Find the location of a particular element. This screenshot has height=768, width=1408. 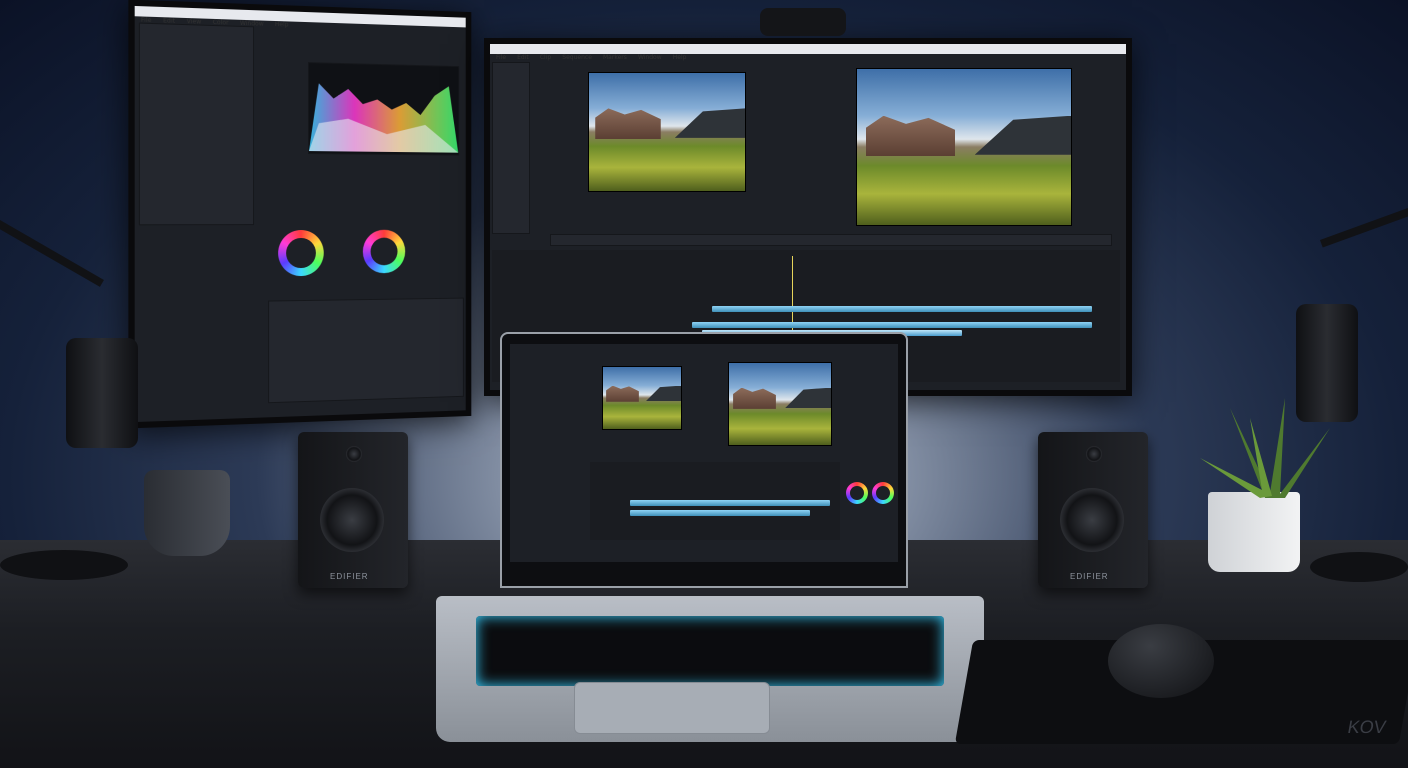

project-panel is located at coordinates (511, 148).